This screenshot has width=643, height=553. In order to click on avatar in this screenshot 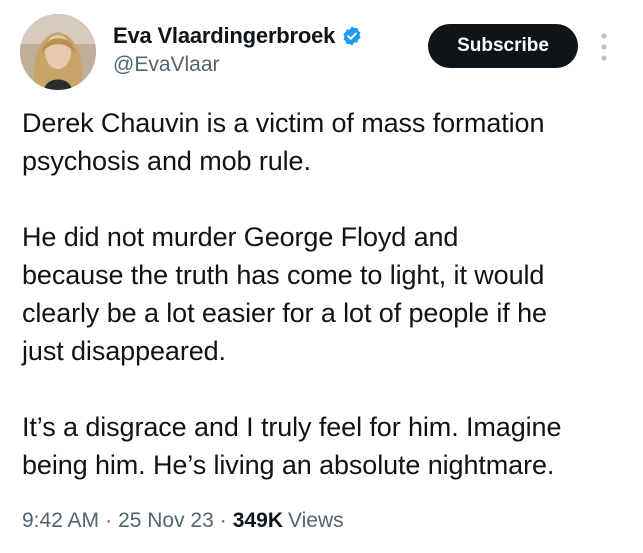, I will do `click(58, 52)`.